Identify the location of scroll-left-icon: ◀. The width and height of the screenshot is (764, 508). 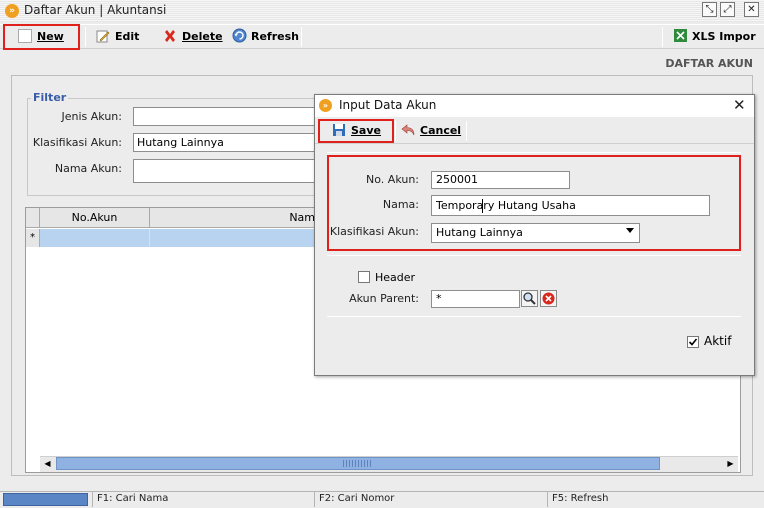
(47, 464).